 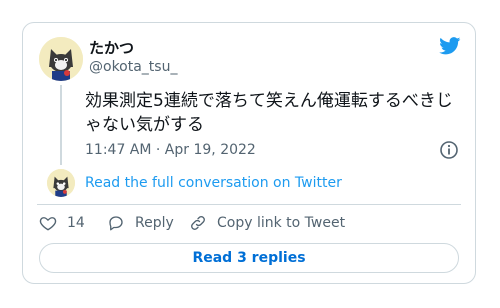 I want to click on like-button: 14, so click(x=62, y=223).